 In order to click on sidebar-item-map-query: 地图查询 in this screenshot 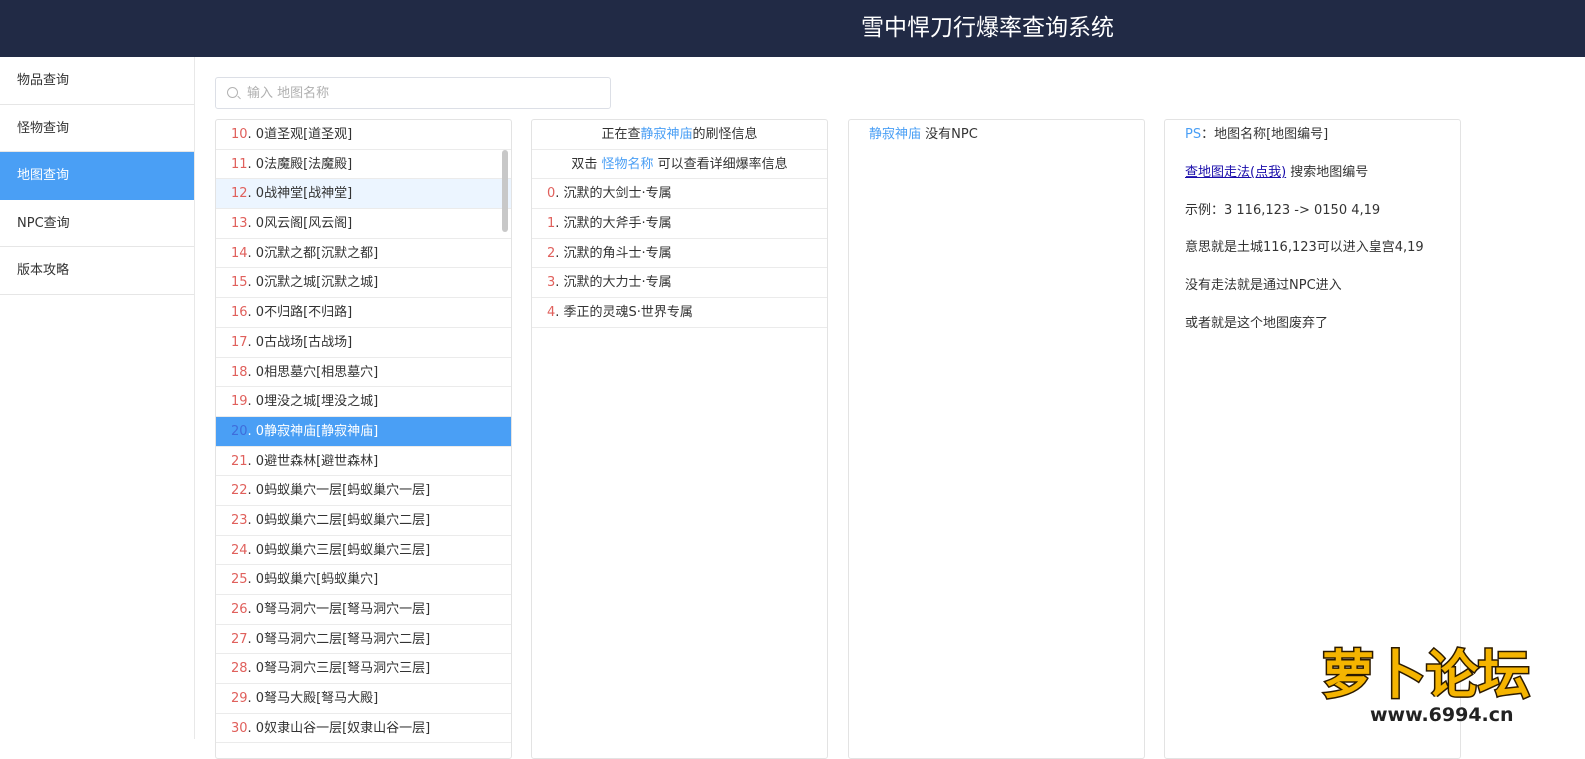, I will do `click(97, 176)`.